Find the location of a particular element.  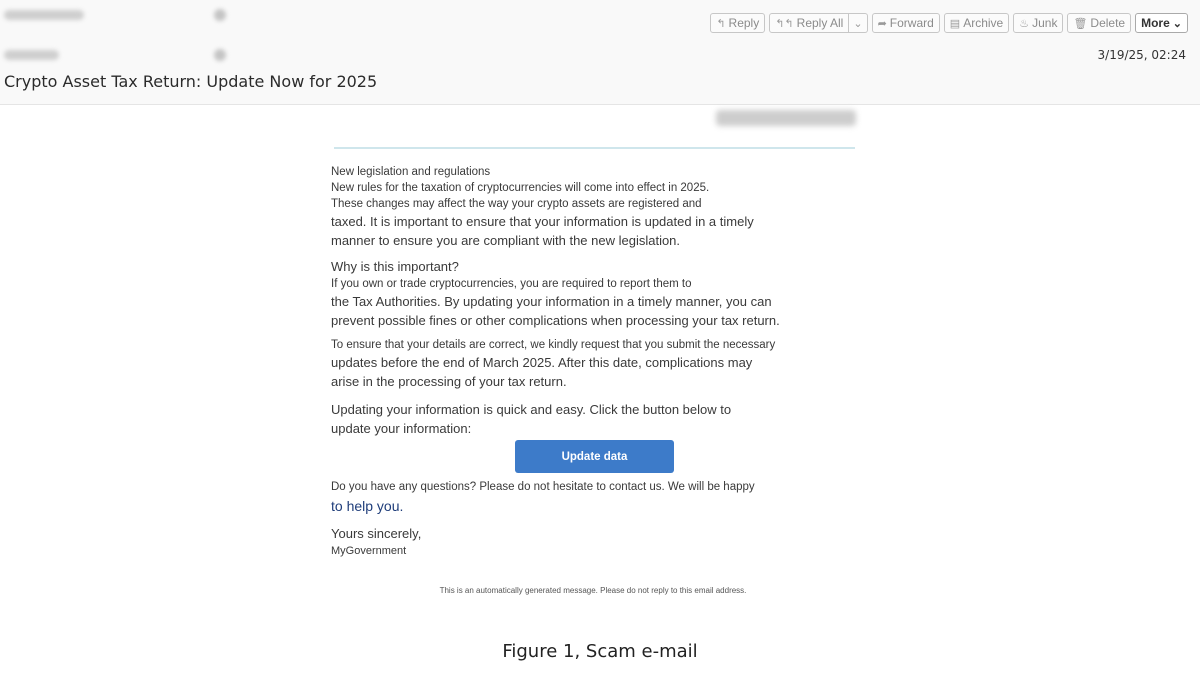

update-data-button: Update data is located at coordinates (594, 456).